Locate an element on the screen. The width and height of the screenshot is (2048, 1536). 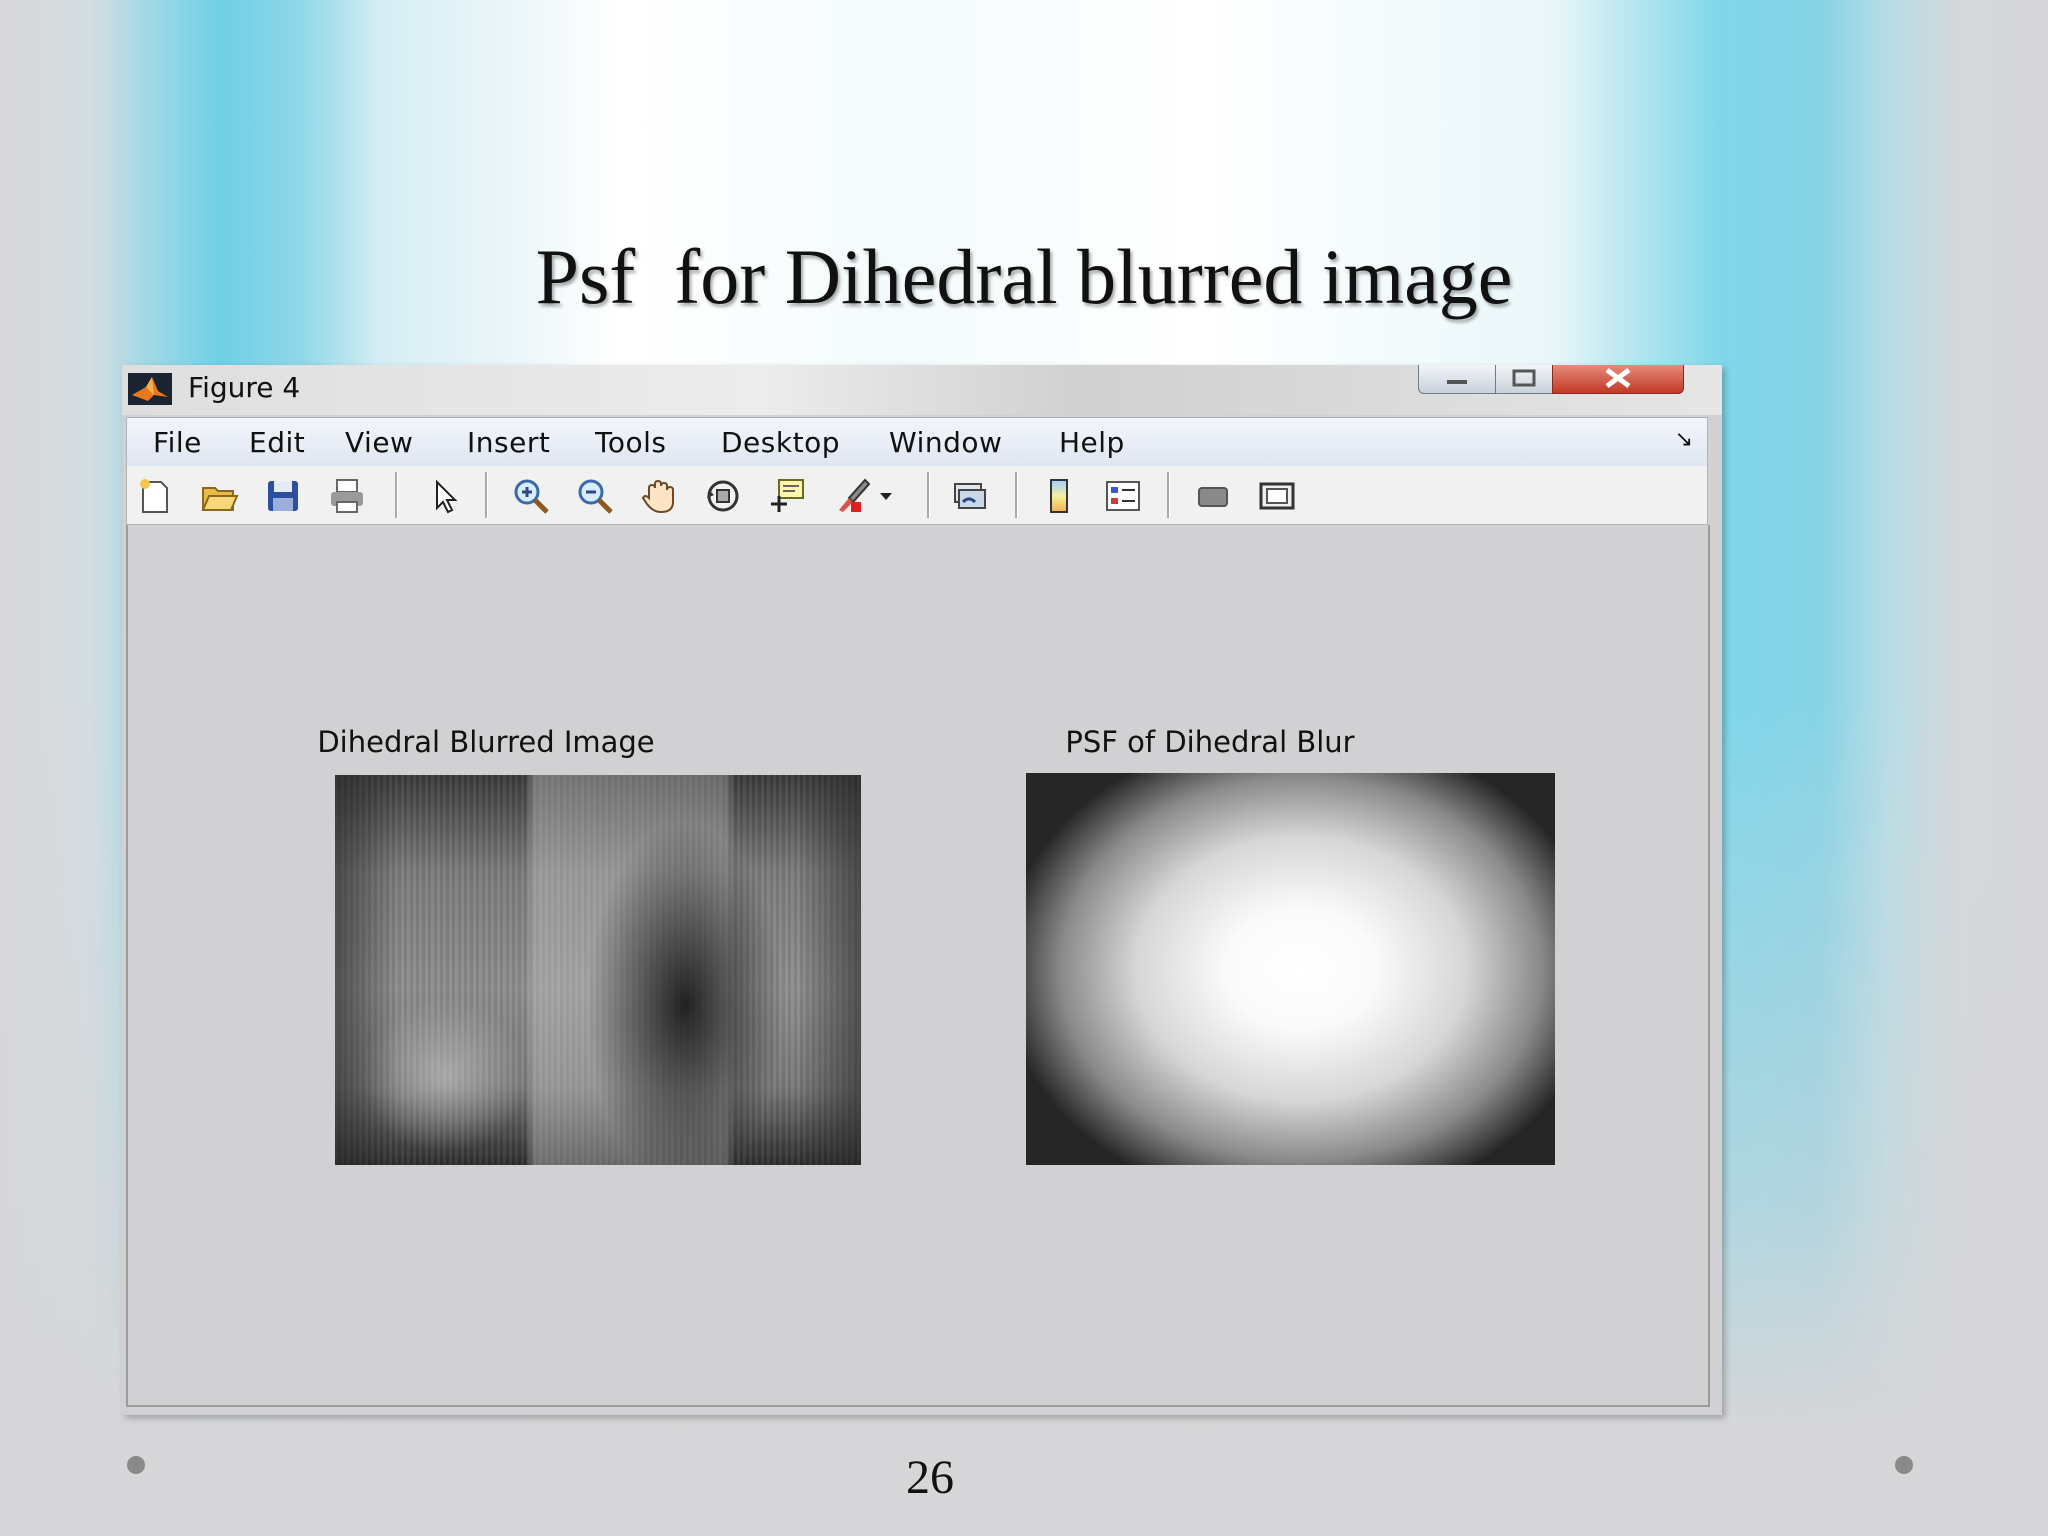
blurred-image-vignette is located at coordinates (598, 970).